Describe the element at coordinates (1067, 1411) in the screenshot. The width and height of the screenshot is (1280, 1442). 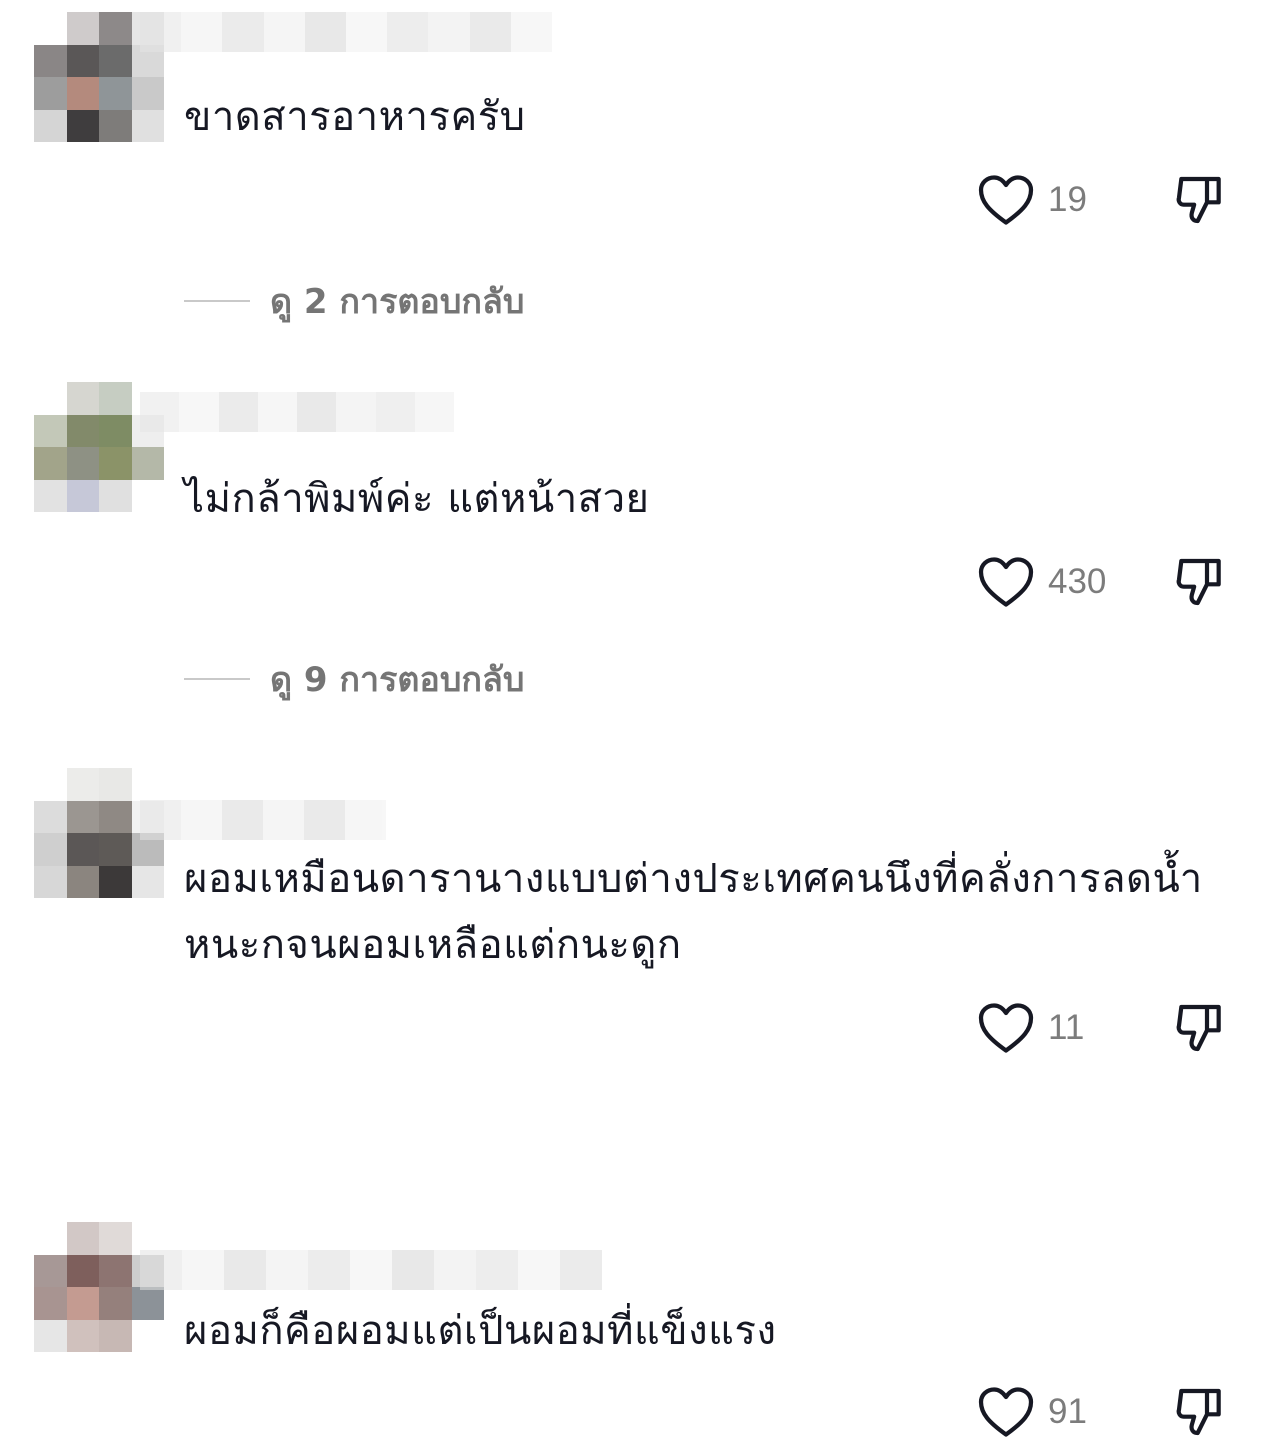
I see `like-count: 91` at that location.